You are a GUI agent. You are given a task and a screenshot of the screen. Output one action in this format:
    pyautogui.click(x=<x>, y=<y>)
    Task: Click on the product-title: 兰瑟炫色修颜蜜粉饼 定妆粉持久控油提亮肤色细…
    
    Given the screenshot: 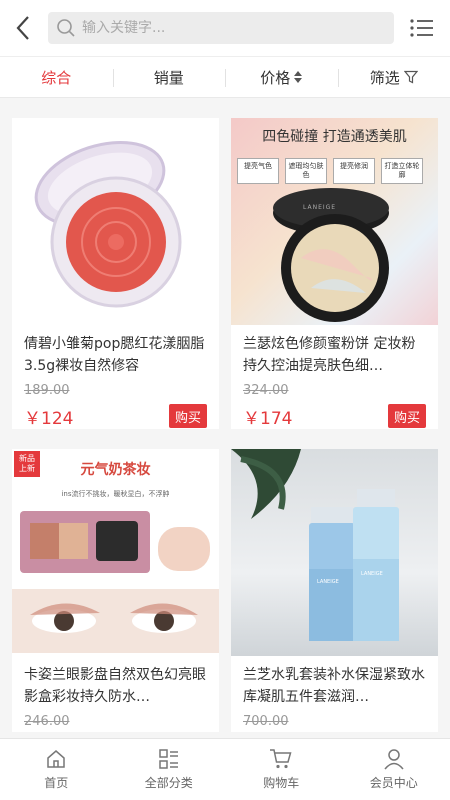 What is the action you would take?
    pyautogui.click(x=334, y=351)
    